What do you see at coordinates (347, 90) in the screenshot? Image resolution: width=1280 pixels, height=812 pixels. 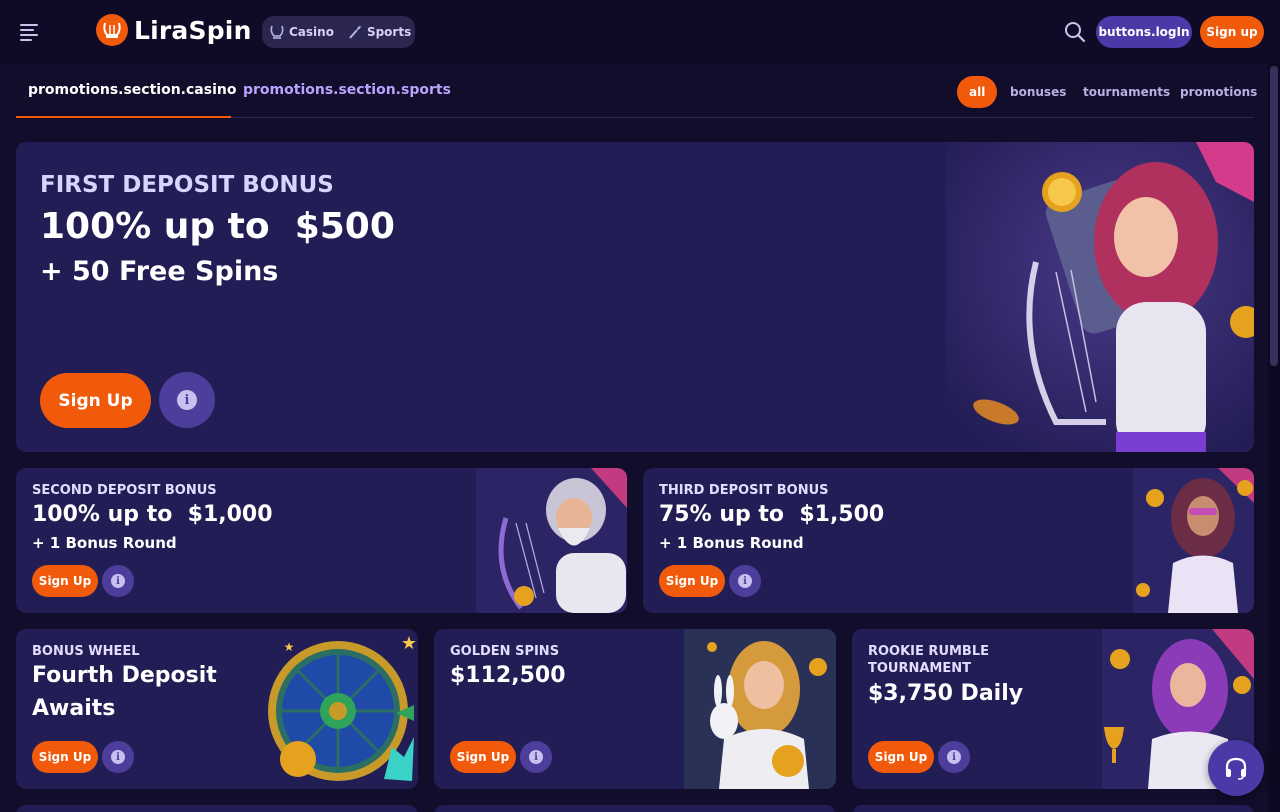 I see `tab-sports: promotions.section.sports` at bounding box center [347, 90].